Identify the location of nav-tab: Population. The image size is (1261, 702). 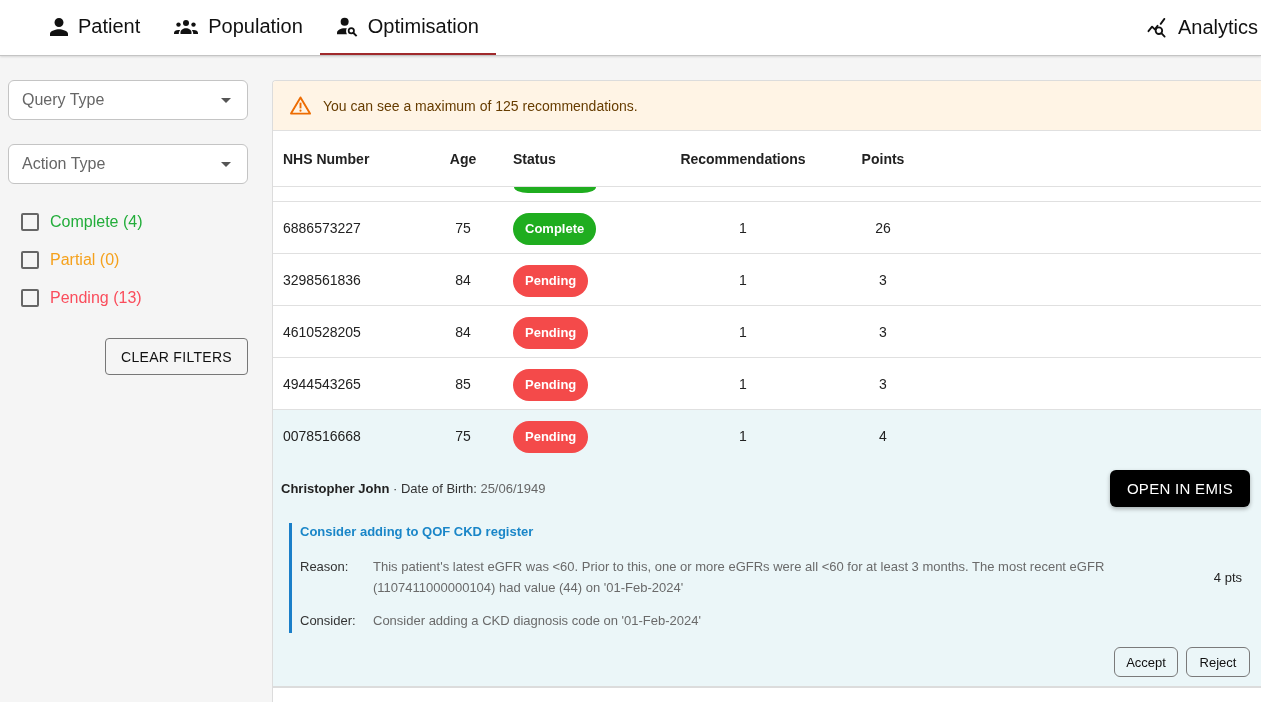
(238, 27).